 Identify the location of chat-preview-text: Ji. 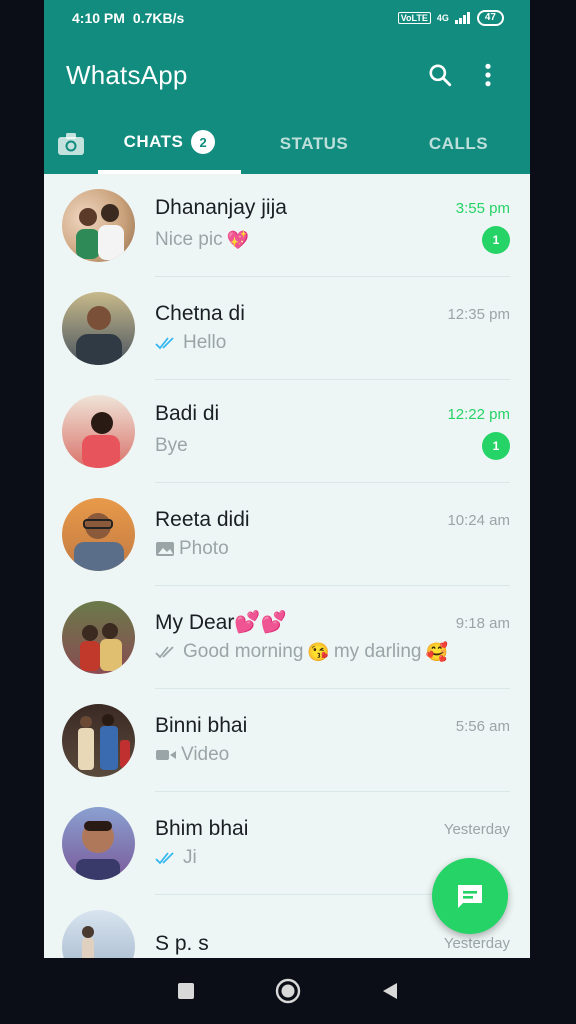
(190, 857).